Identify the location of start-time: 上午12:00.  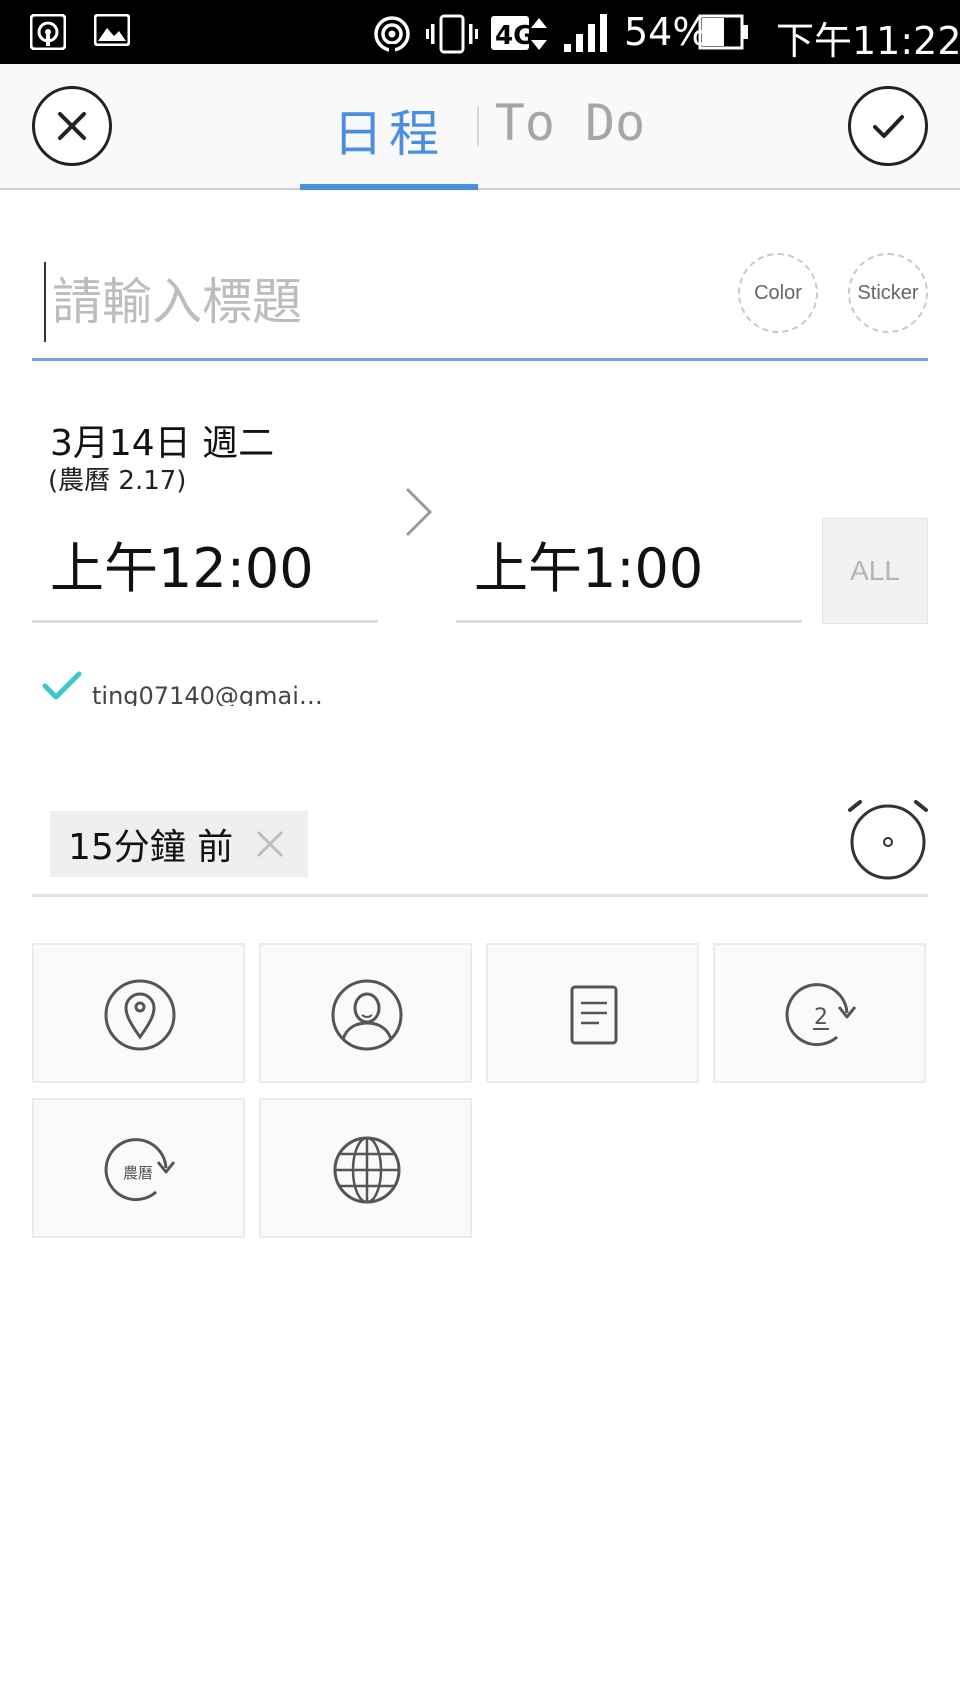
(182, 563).